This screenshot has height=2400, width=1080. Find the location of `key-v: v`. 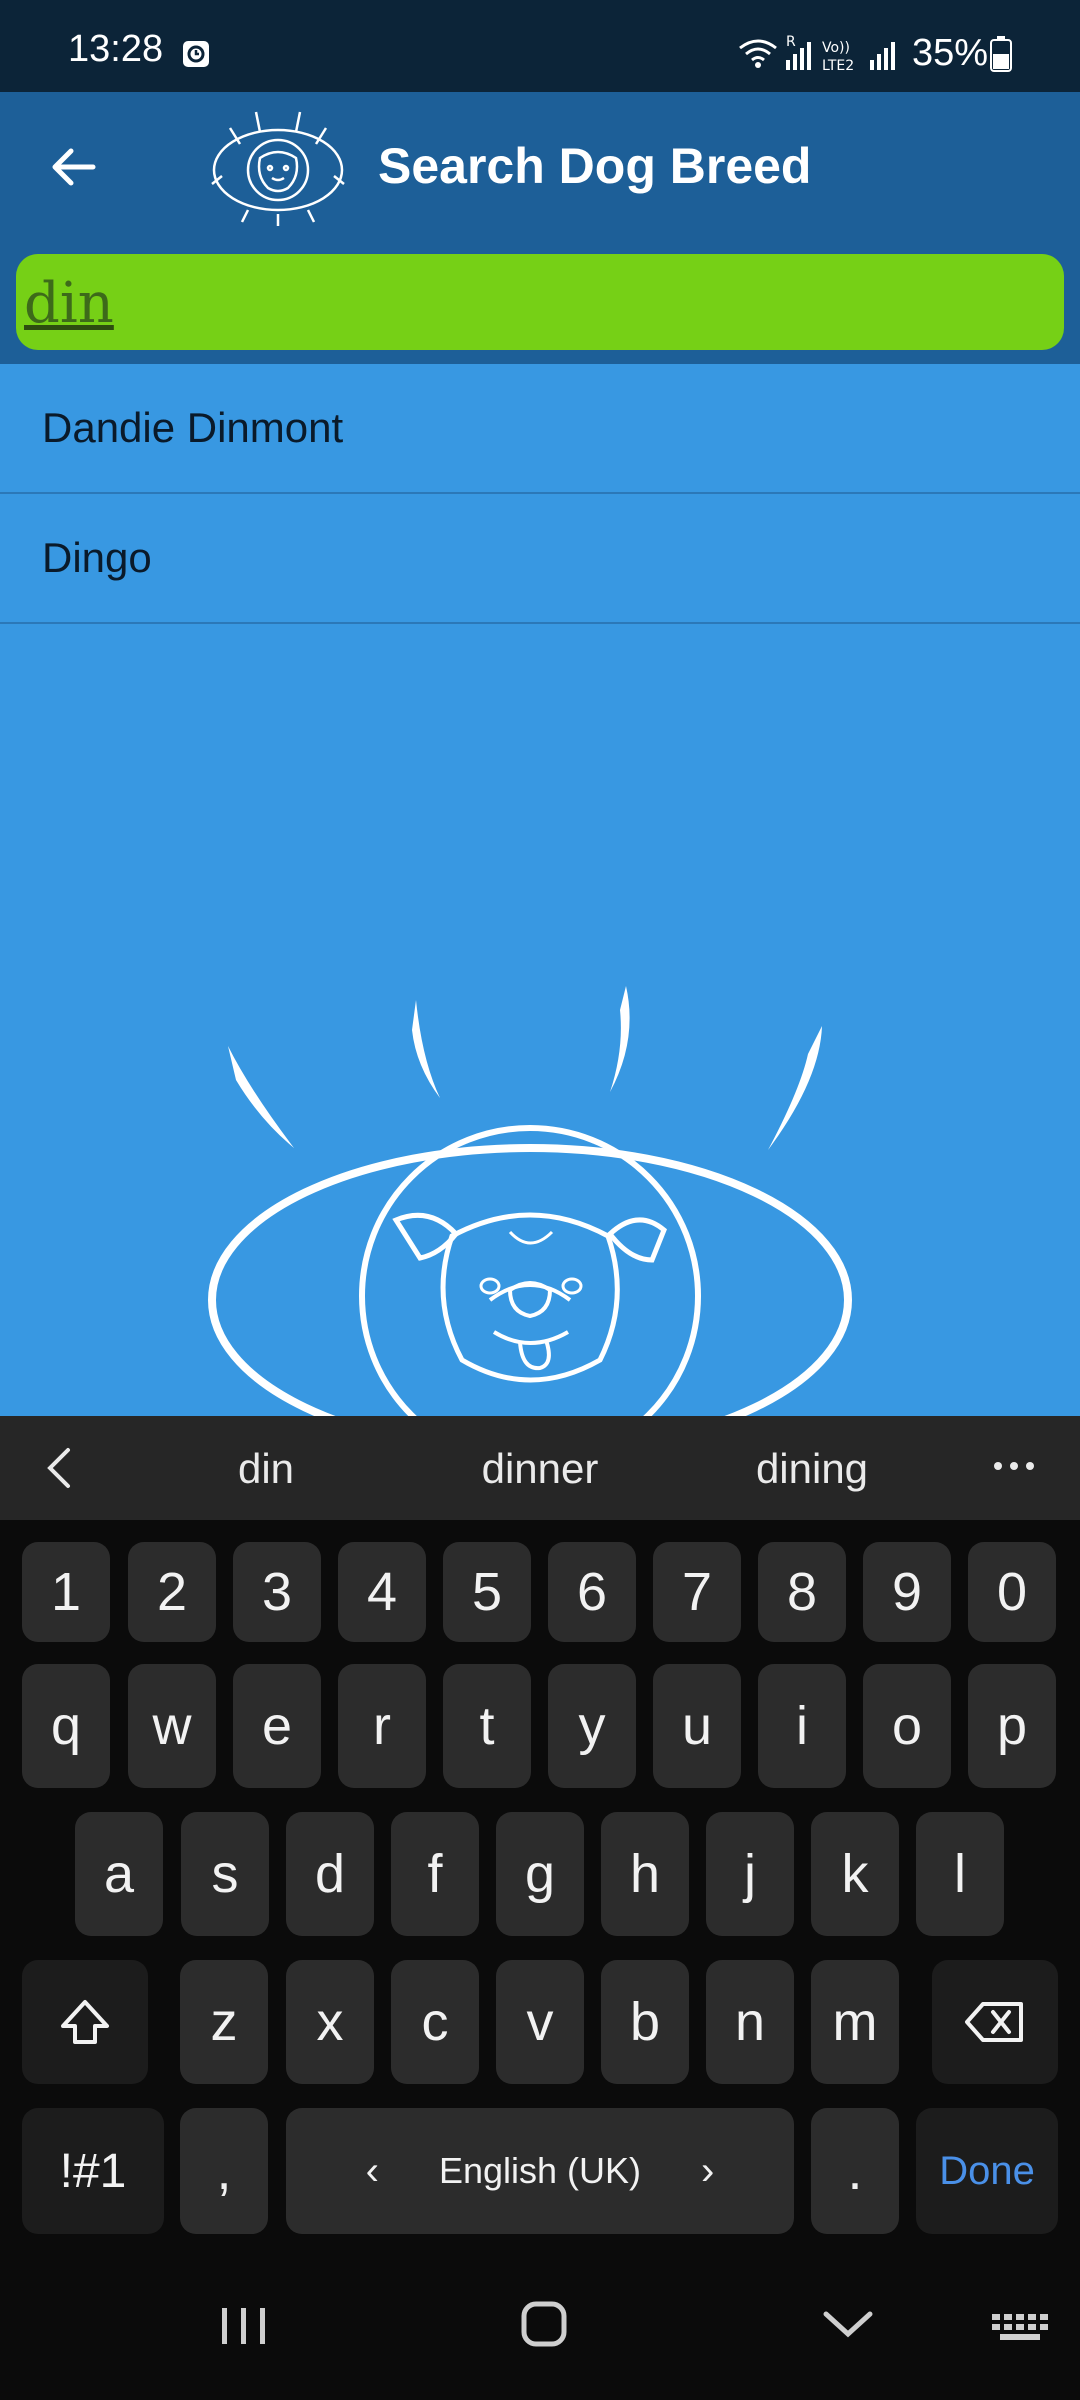

key-v: v is located at coordinates (540, 2022).